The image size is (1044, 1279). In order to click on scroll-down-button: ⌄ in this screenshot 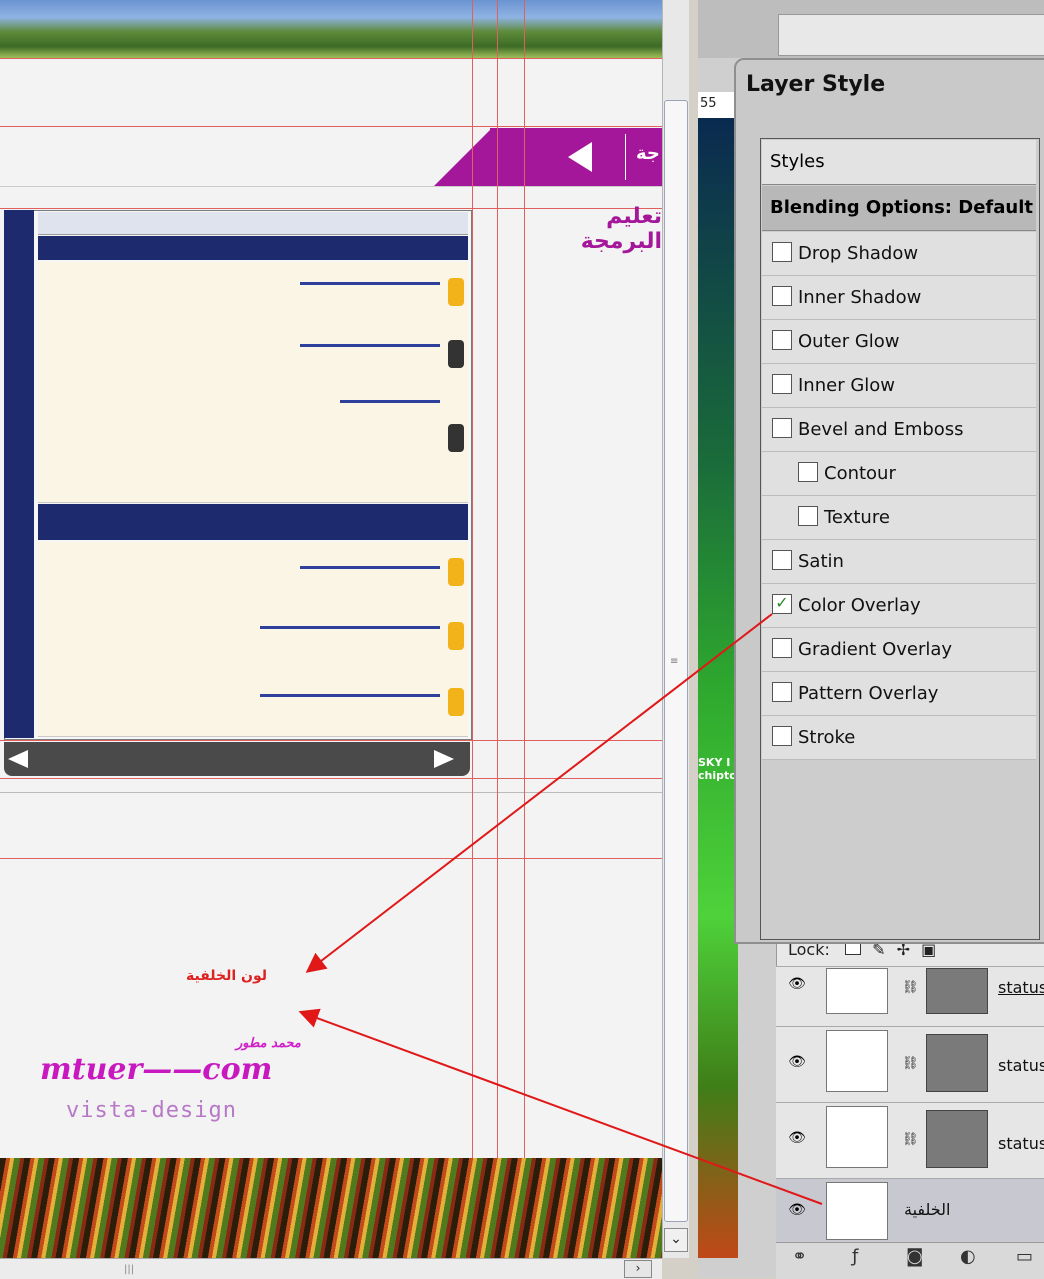, I will do `click(676, 1240)`.